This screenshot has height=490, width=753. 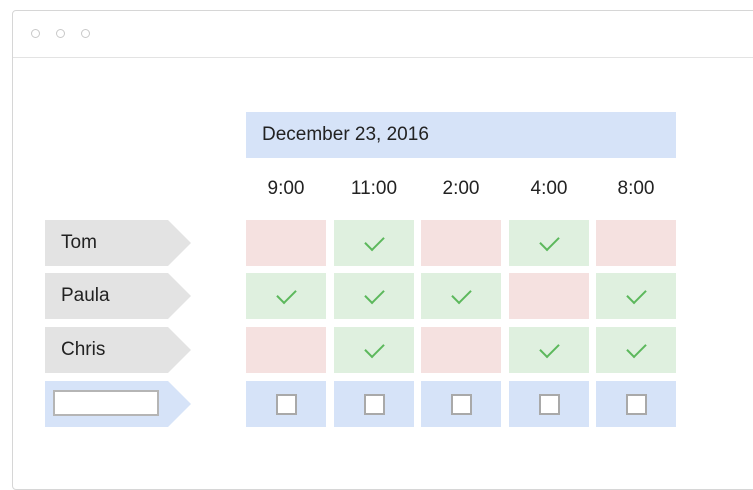 What do you see at coordinates (106, 403) in the screenshot?
I see `new-participant-name-input` at bounding box center [106, 403].